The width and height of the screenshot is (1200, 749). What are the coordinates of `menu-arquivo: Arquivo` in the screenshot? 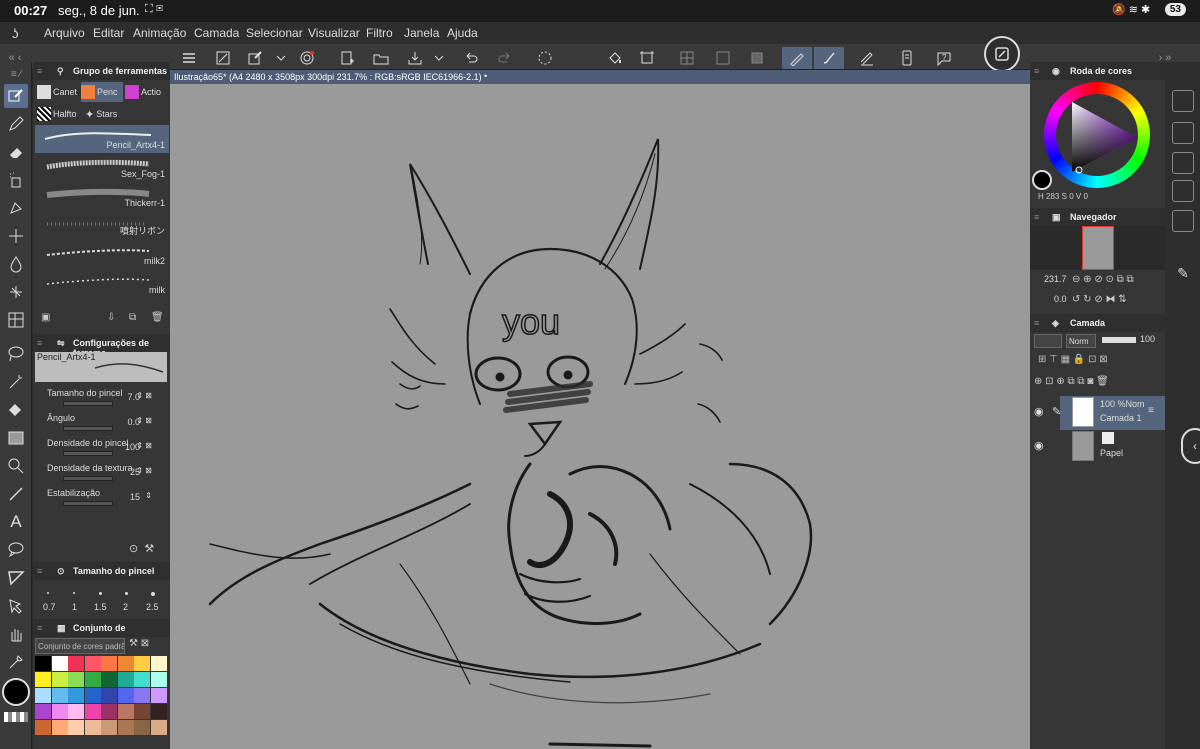 It's located at (64, 33).